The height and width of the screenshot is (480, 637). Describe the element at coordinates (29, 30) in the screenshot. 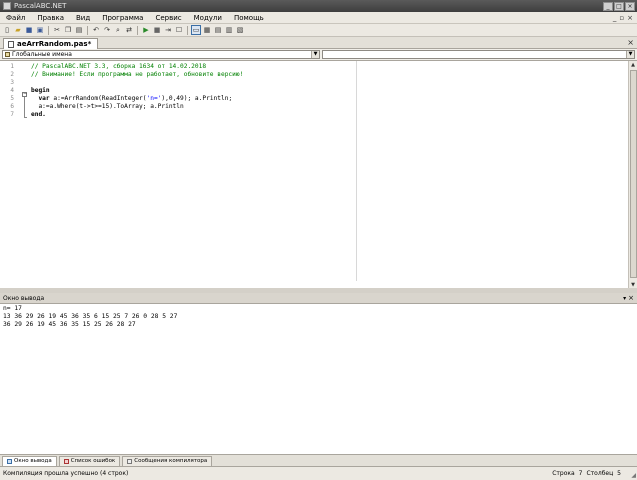

I see `save-icon: ■` at that location.